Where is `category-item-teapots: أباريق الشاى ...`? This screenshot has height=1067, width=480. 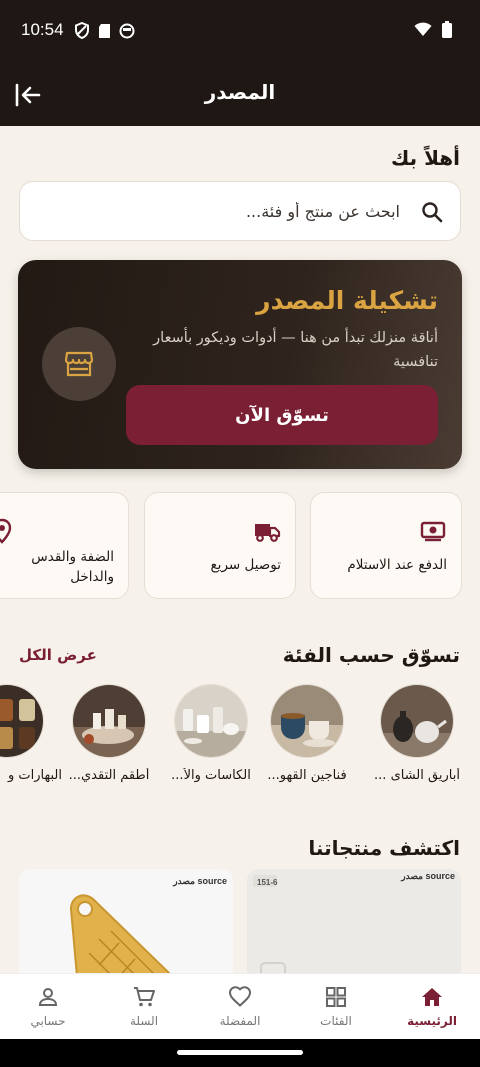
category-item-teapots: أباريق الشاى ... is located at coordinates (417, 733).